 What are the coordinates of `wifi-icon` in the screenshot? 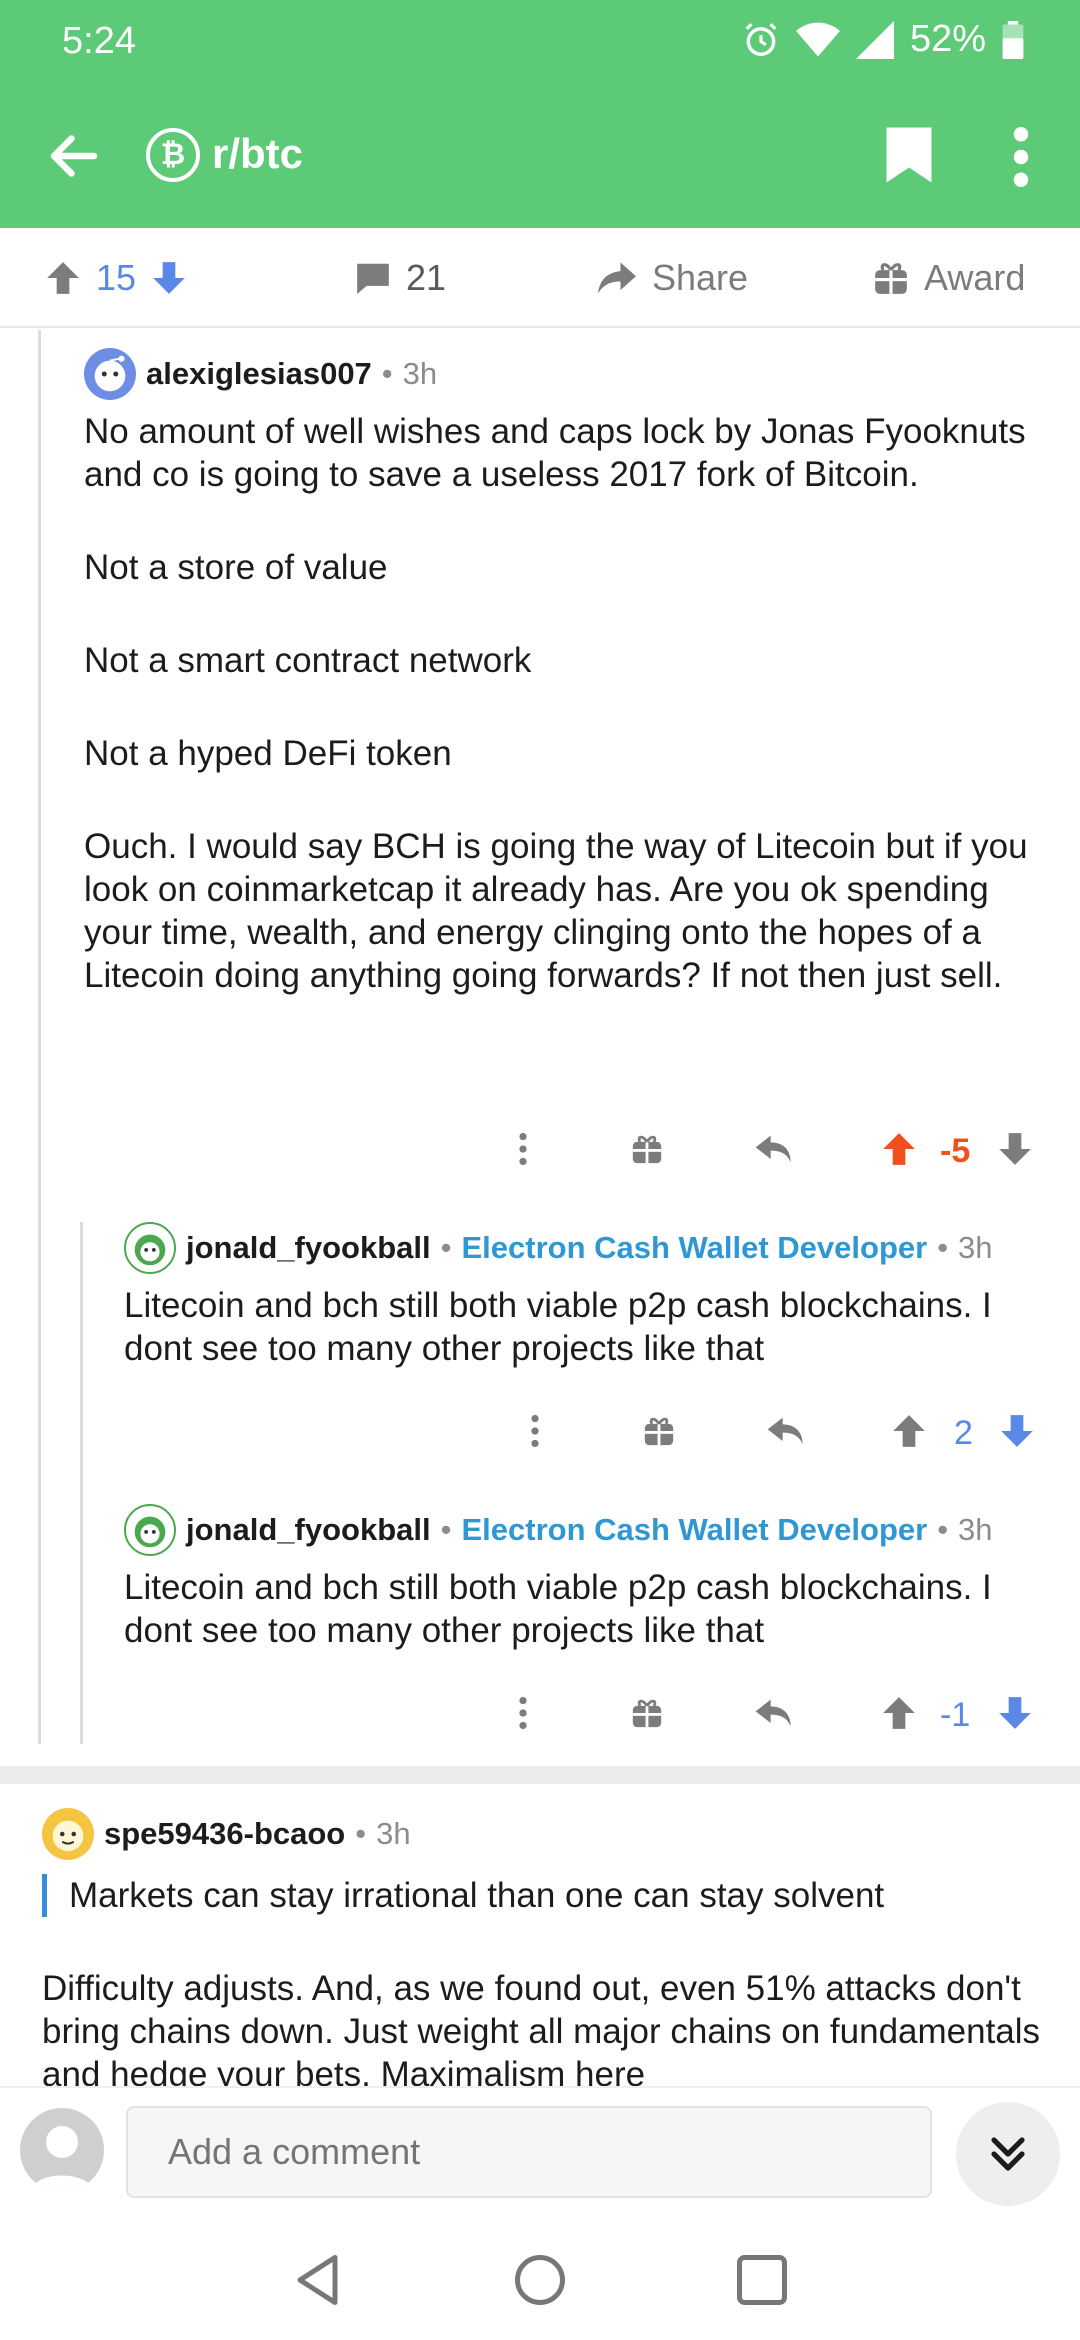 It's located at (817, 39).